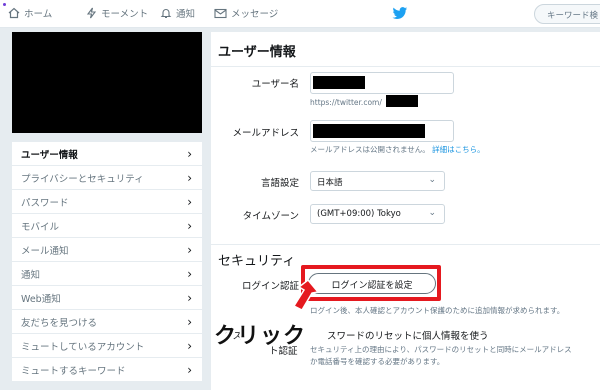  What do you see at coordinates (186, 14) in the screenshot?
I see `nav-notifications-label: 通知` at bounding box center [186, 14].